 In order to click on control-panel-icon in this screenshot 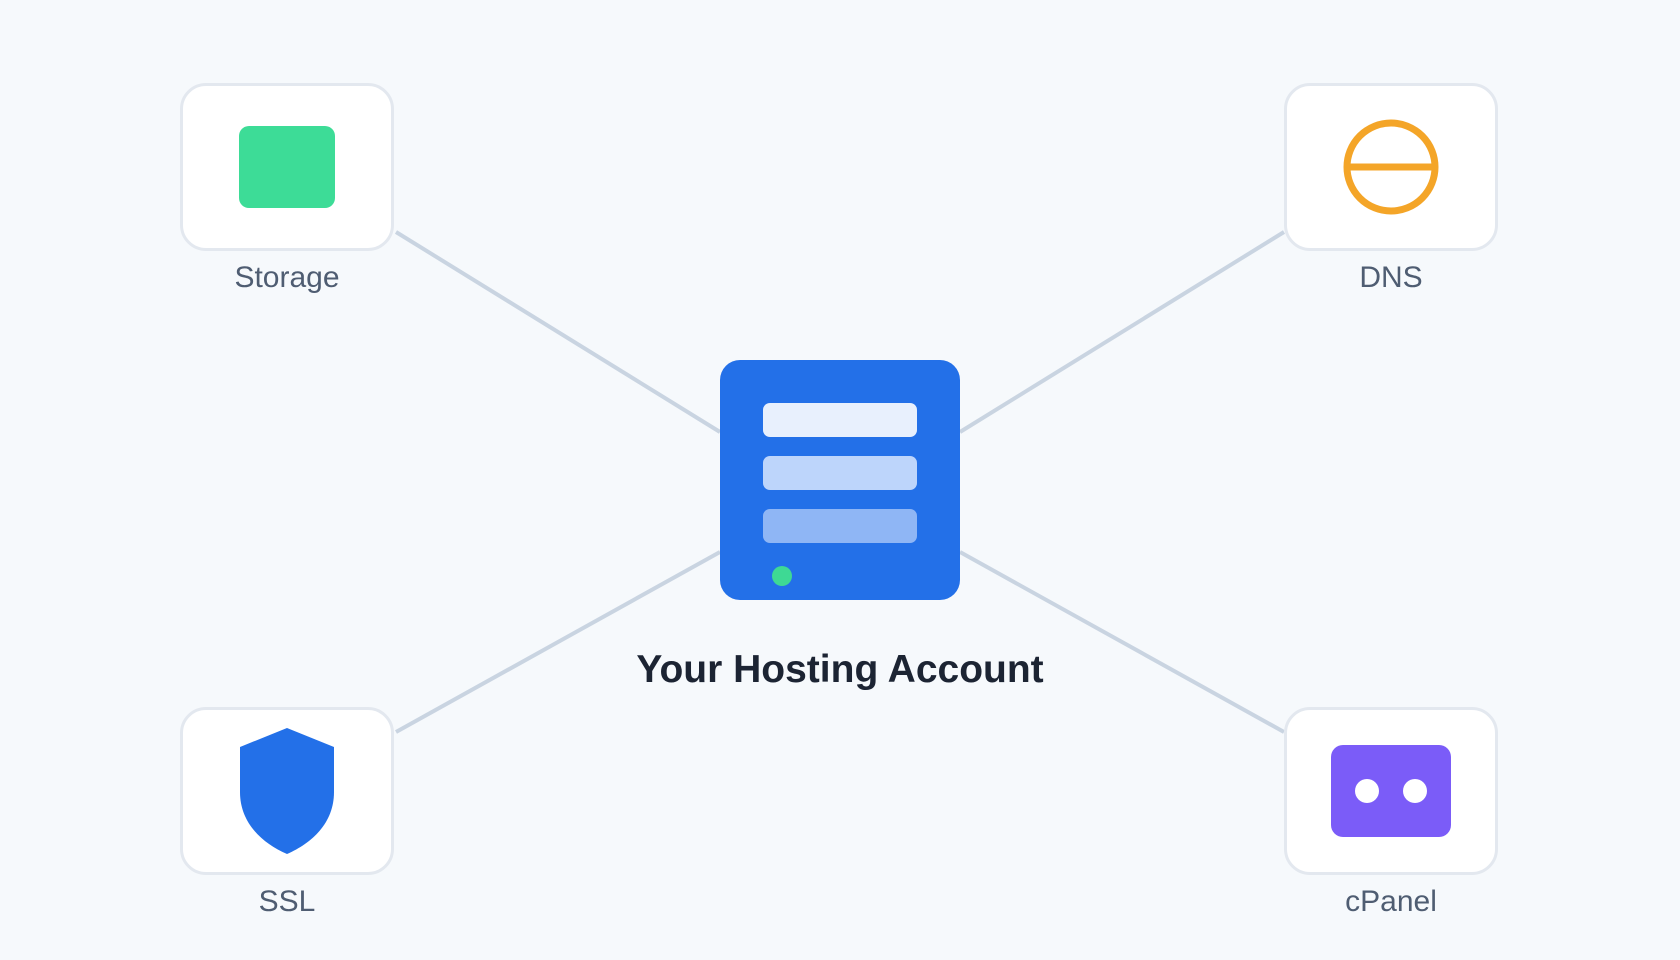, I will do `click(1391, 791)`.